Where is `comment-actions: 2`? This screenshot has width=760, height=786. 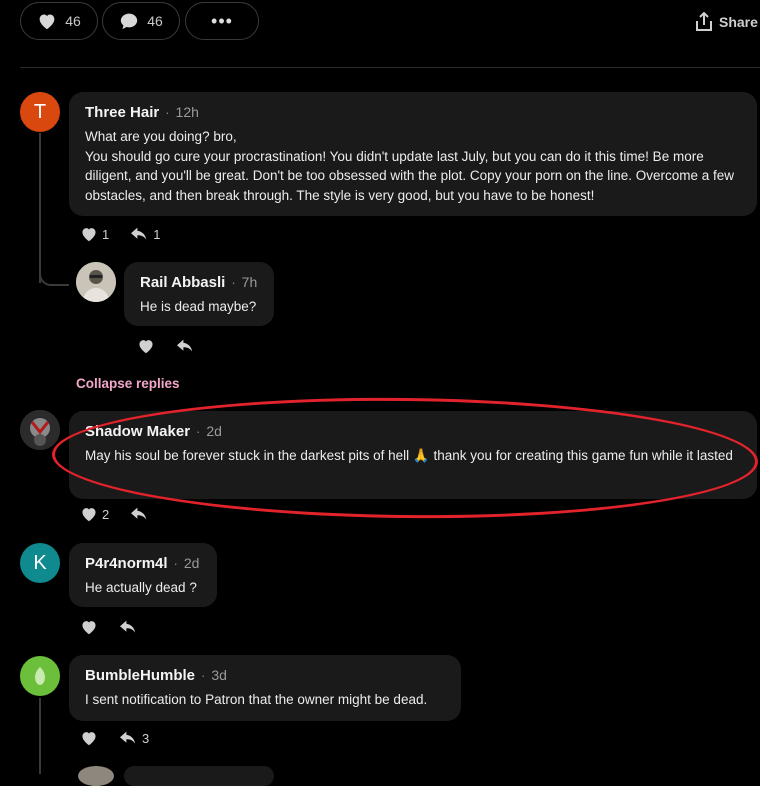
comment-actions: 2 is located at coordinates (114, 514).